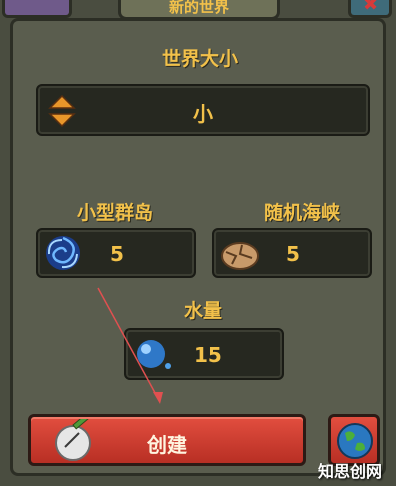 This screenshot has width=396, height=486. What do you see at coordinates (350, 471) in the screenshot?
I see `watermark-text: 知思创网` at bounding box center [350, 471].